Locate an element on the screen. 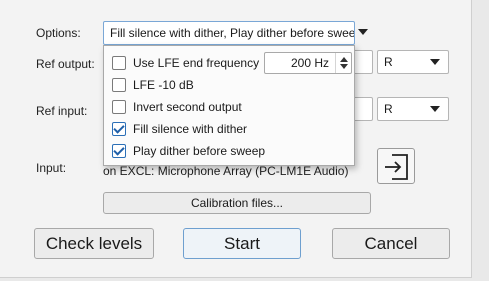  ref-input-channel-select: R is located at coordinates (413, 109).